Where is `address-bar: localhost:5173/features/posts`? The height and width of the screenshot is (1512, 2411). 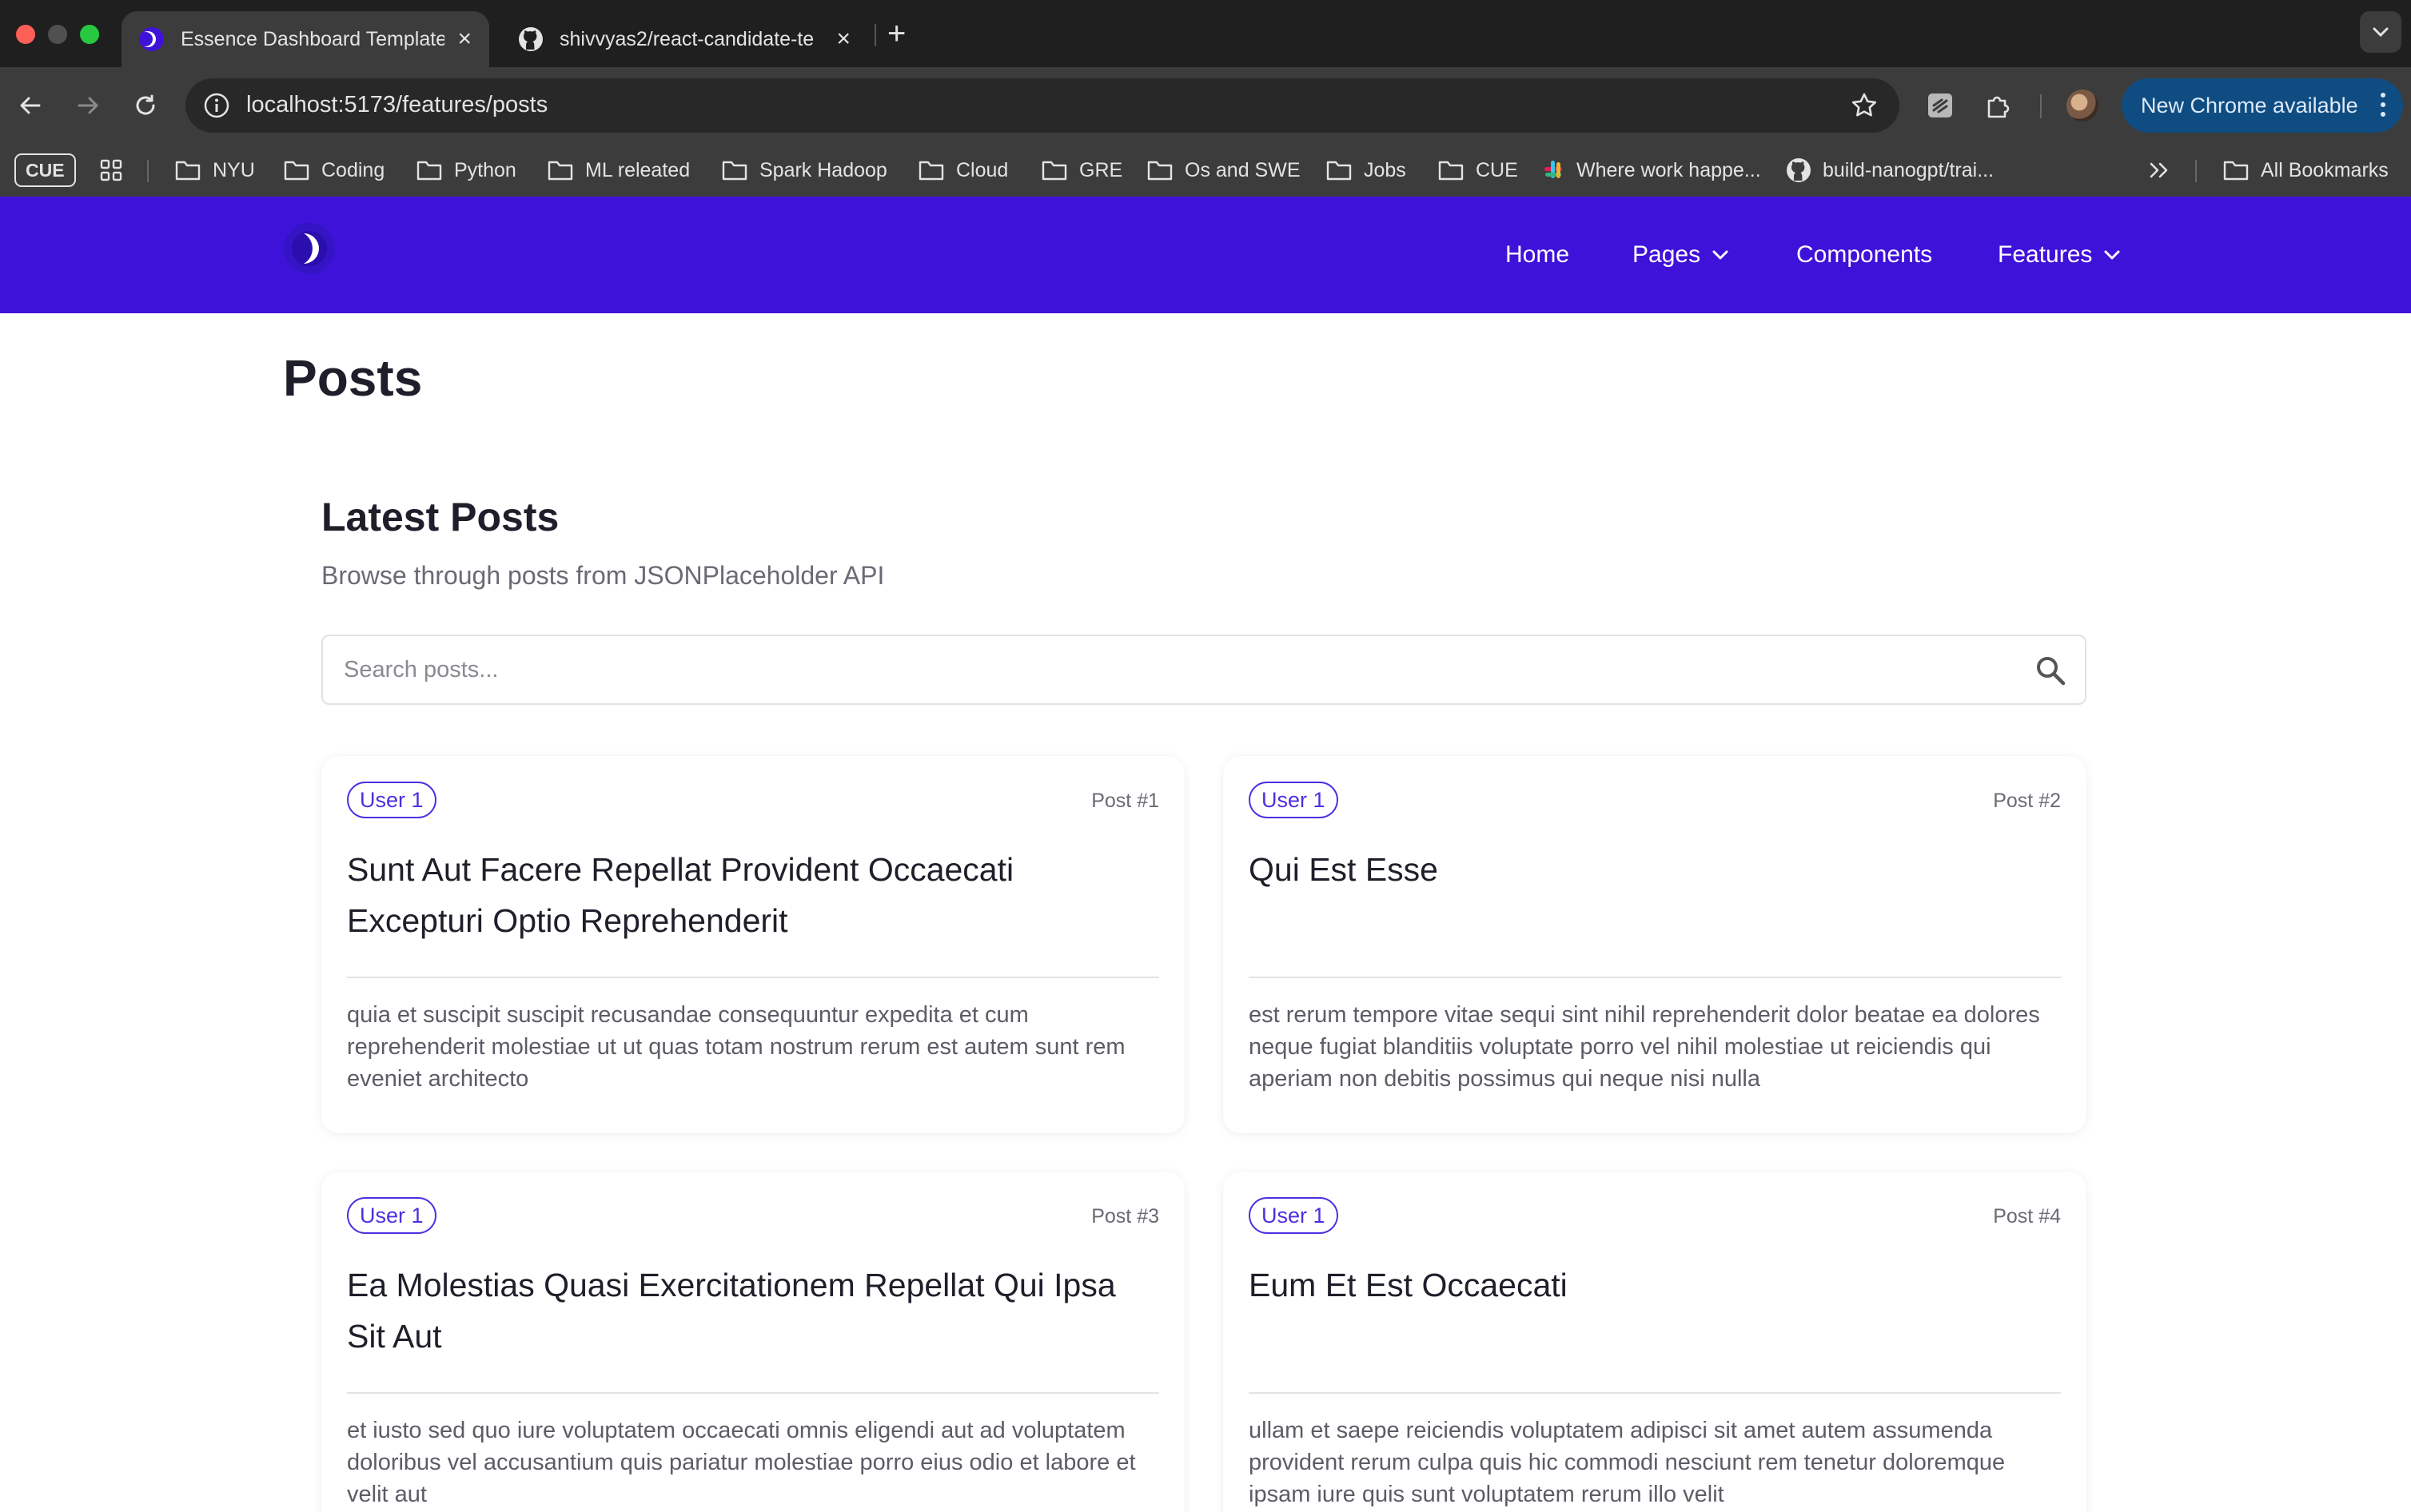
address-bar: localhost:5173/features/posts is located at coordinates (1042, 105).